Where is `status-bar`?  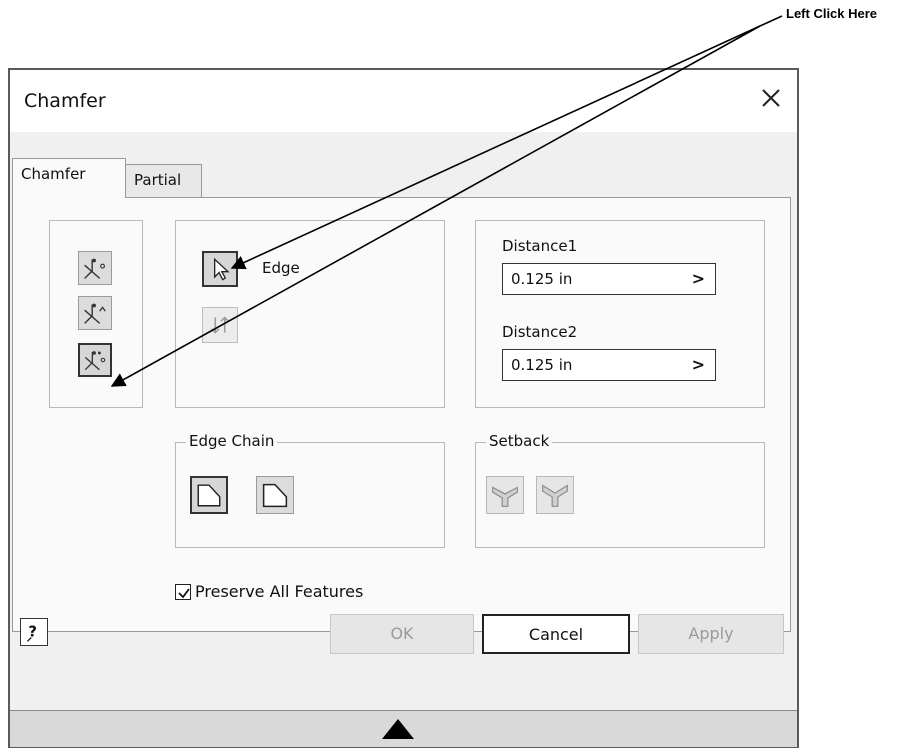
status-bar is located at coordinates (403, 728).